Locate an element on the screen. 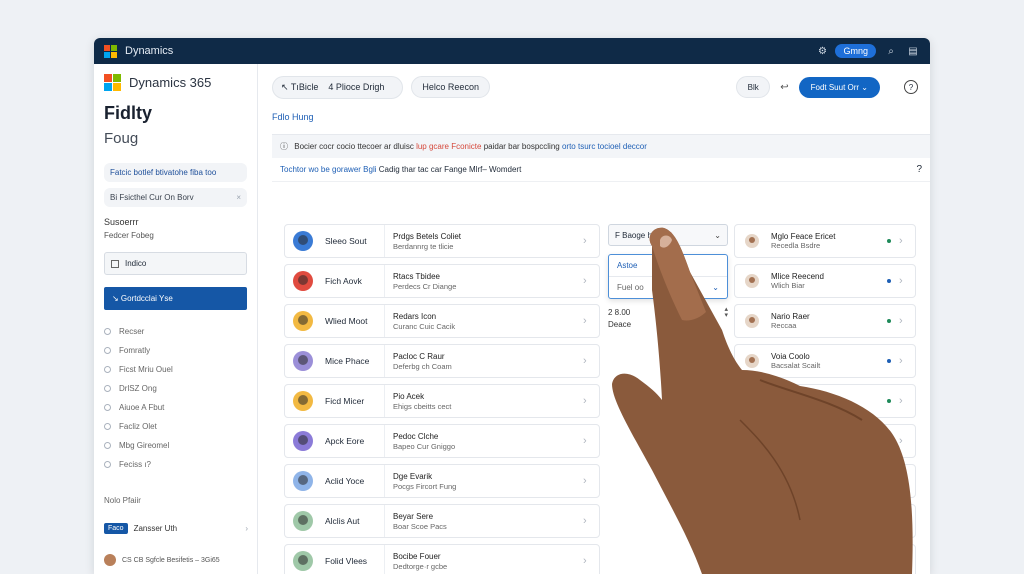 The height and width of the screenshot is (574, 1024). toolbar-group: ↖ TıBicle 4 Plioce Drigh is located at coordinates (338, 87).